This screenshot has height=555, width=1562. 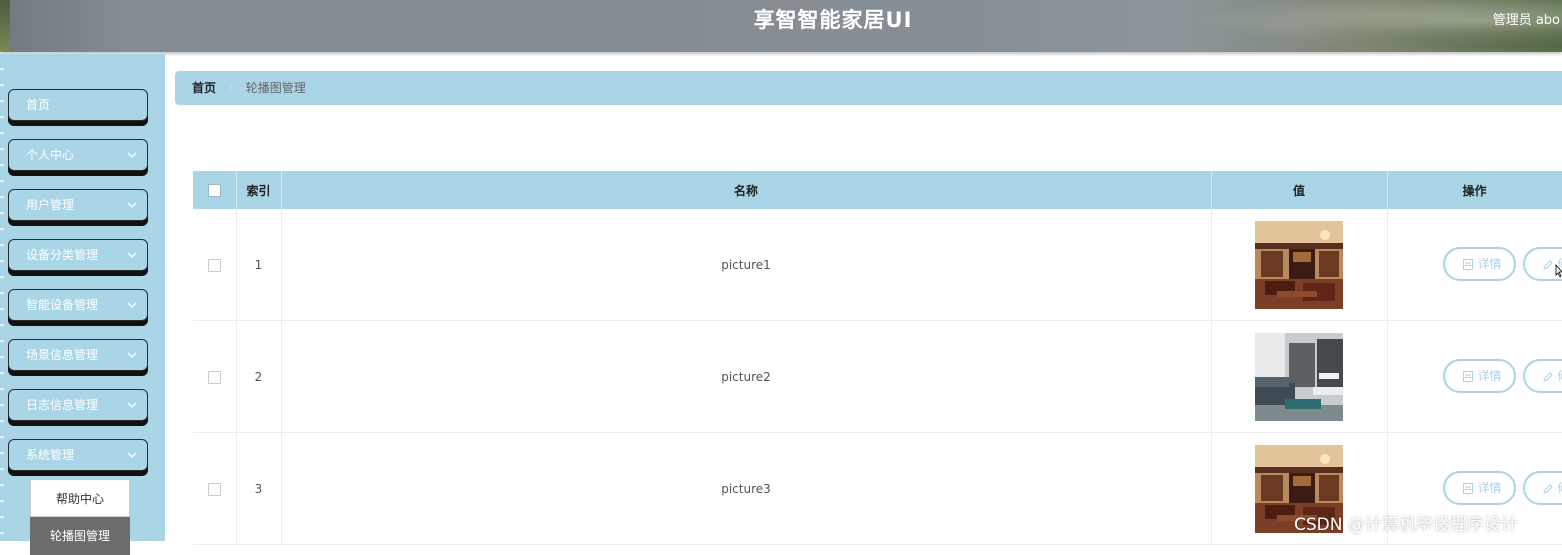 I want to click on mouse-cursor-icon, so click(x=1558, y=271).